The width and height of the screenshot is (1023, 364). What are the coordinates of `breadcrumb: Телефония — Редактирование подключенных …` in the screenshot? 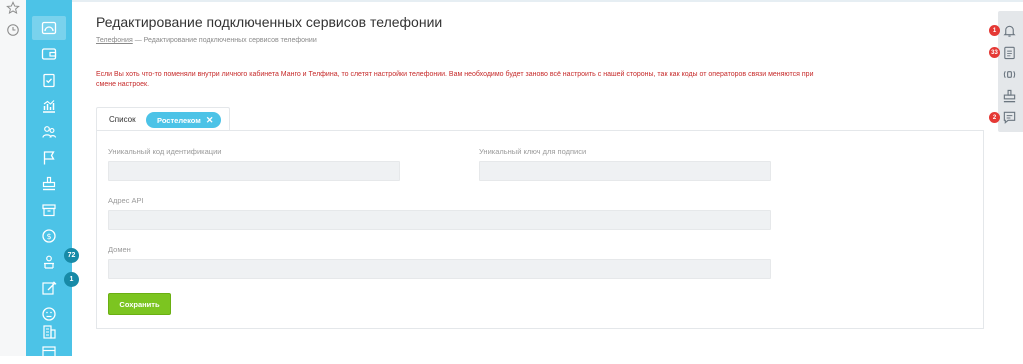 It's located at (206, 40).